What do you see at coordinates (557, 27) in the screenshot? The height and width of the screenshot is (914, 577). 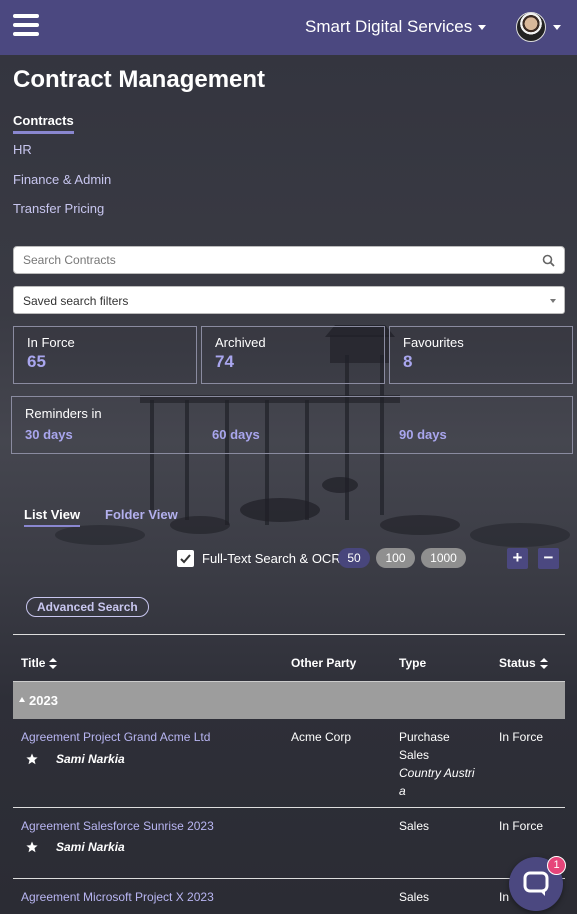 I see `avatar-chevron-down-icon` at bounding box center [557, 27].